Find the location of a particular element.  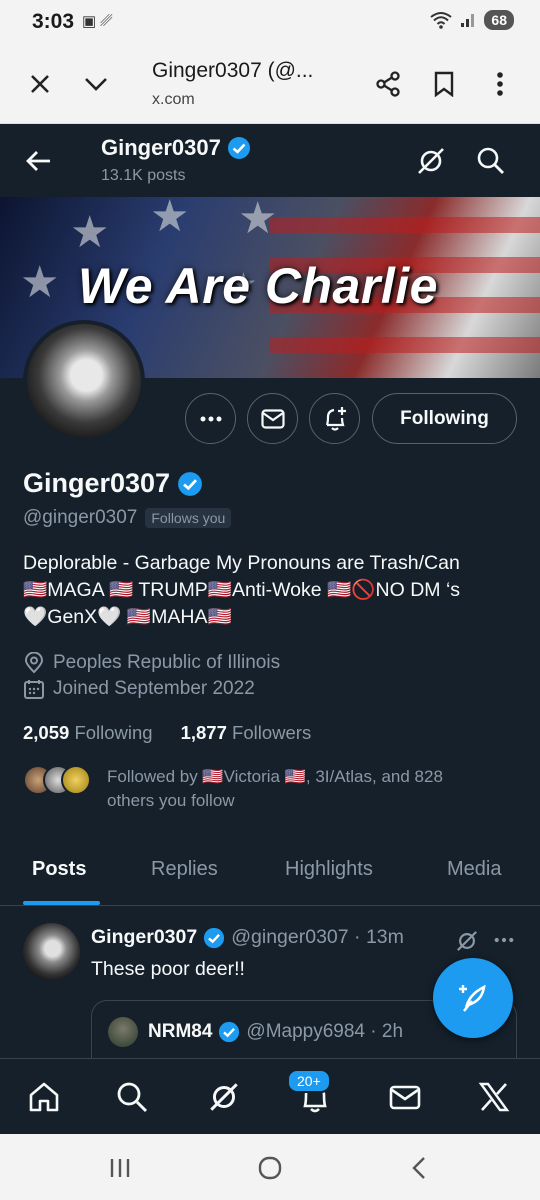

bell-plus-icon is located at coordinates (335, 418).